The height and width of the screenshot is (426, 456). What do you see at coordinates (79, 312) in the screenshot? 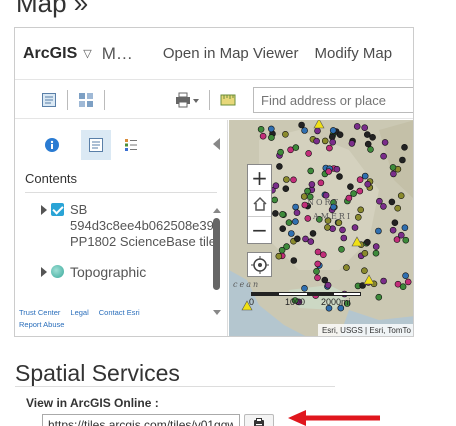
I see `legal-link: Legal` at bounding box center [79, 312].